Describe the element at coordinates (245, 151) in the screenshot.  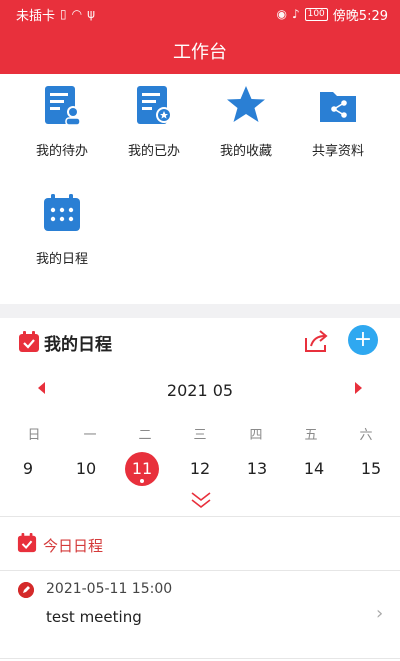
I see `tile-label: 我的收藏` at that location.